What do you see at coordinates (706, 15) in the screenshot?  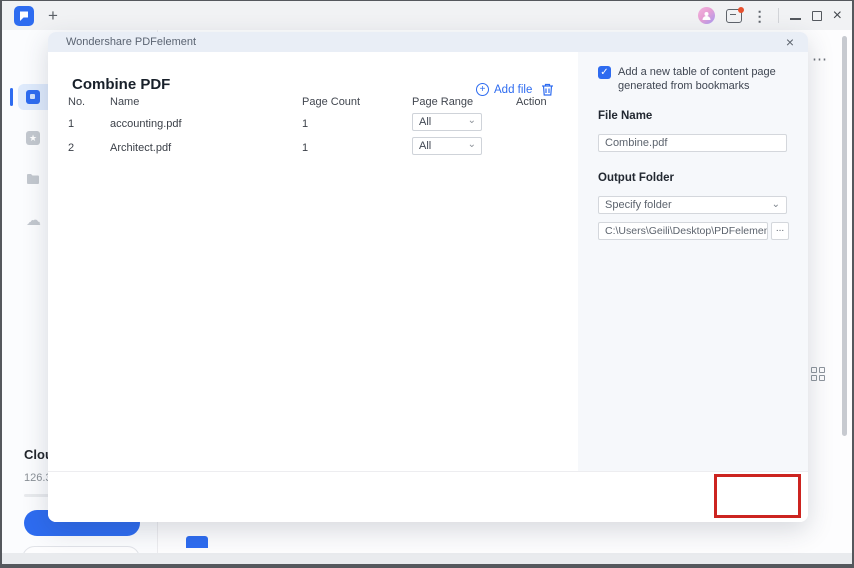 I see `account-avatar` at bounding box center [706, 15].